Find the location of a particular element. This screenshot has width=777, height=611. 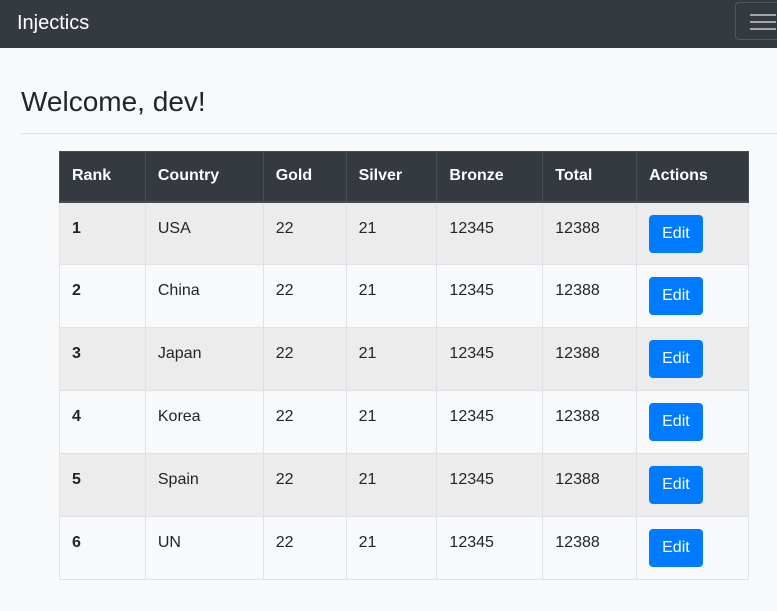

table-row: 6 UN 22 21 12345 12388 Edit is located at coordinates (404, 548).